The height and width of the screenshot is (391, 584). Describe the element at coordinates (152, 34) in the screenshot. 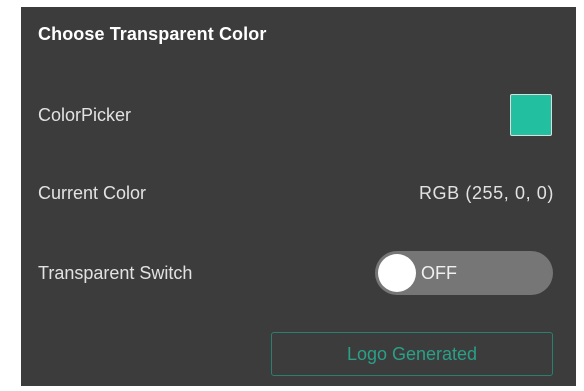

I see `panel-title: Choose Transparent Color` at that location.